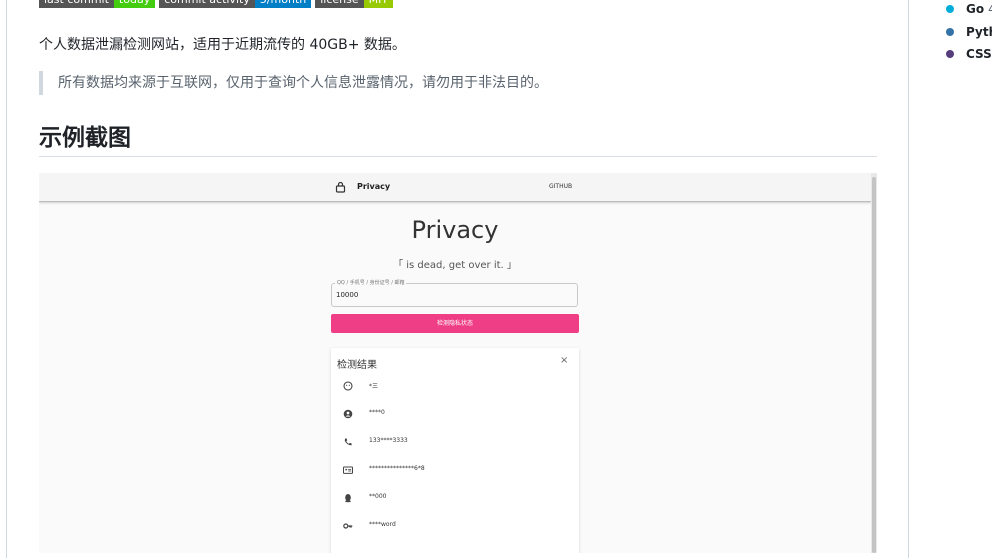  I want to click on result-row: *三, so click(452, 386).